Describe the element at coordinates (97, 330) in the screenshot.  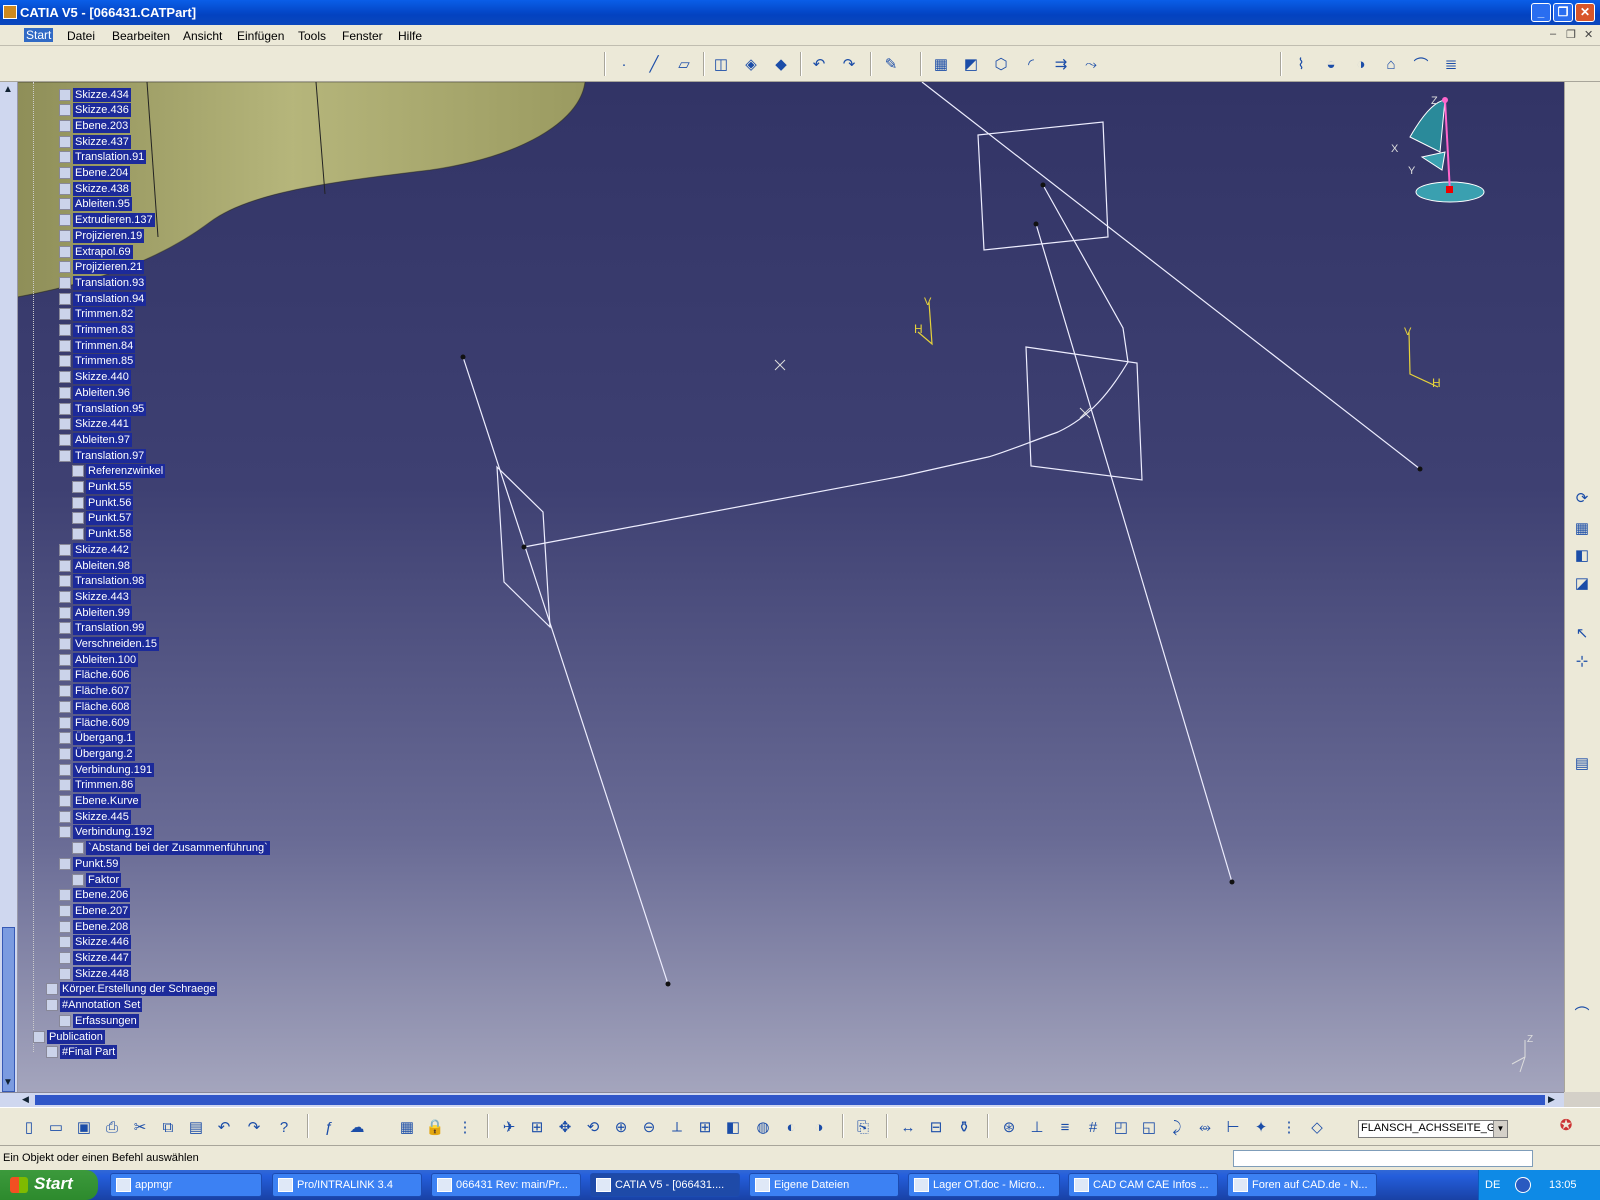
I see `tree-node: Trimmen.83` at that location.